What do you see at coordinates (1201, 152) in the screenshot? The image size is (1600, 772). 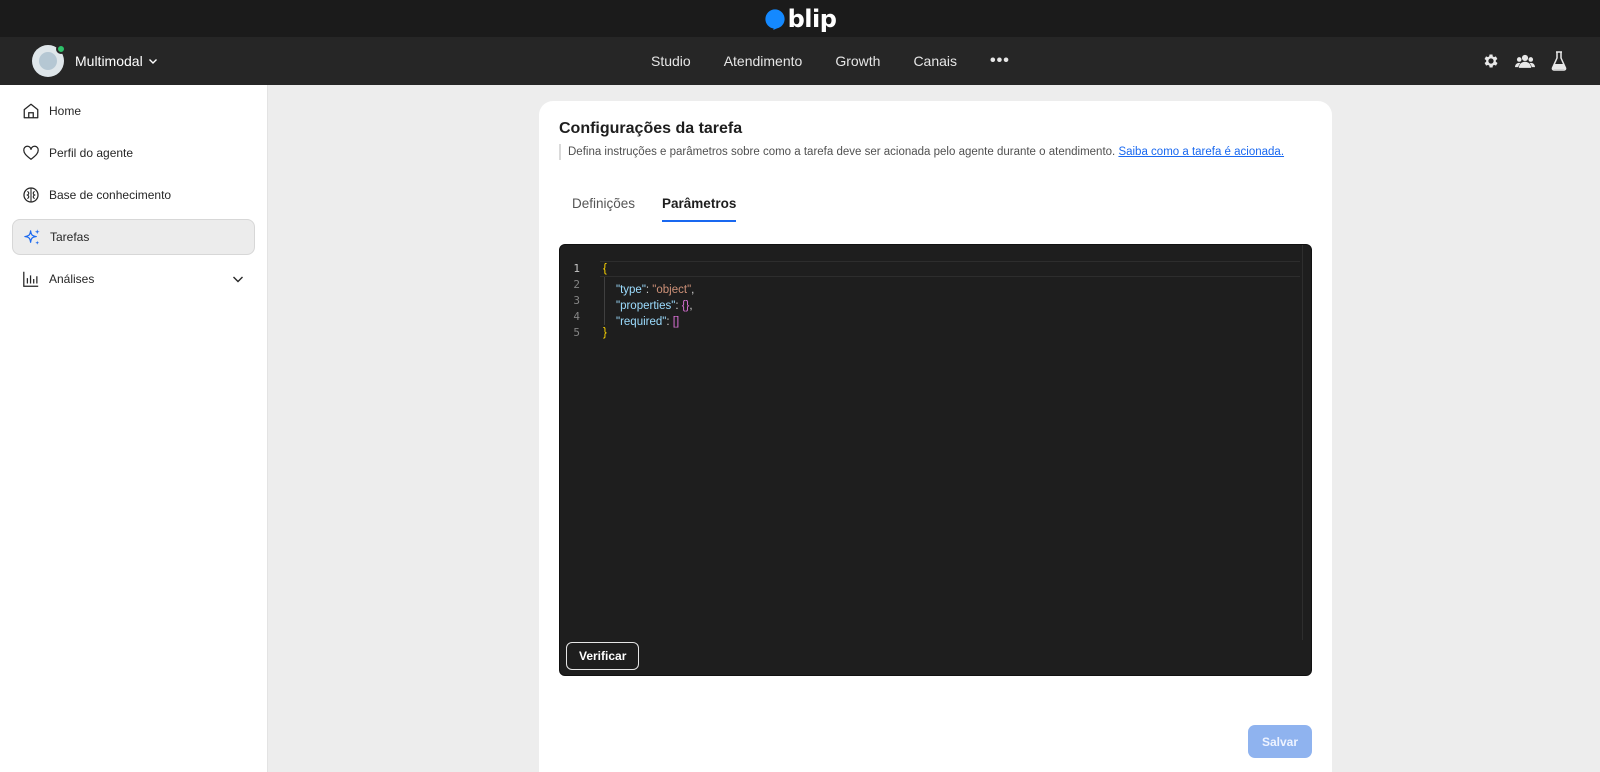 I see `help-link: Saiba como a tarefa é acionada.` at bounding box center [1201, 152].